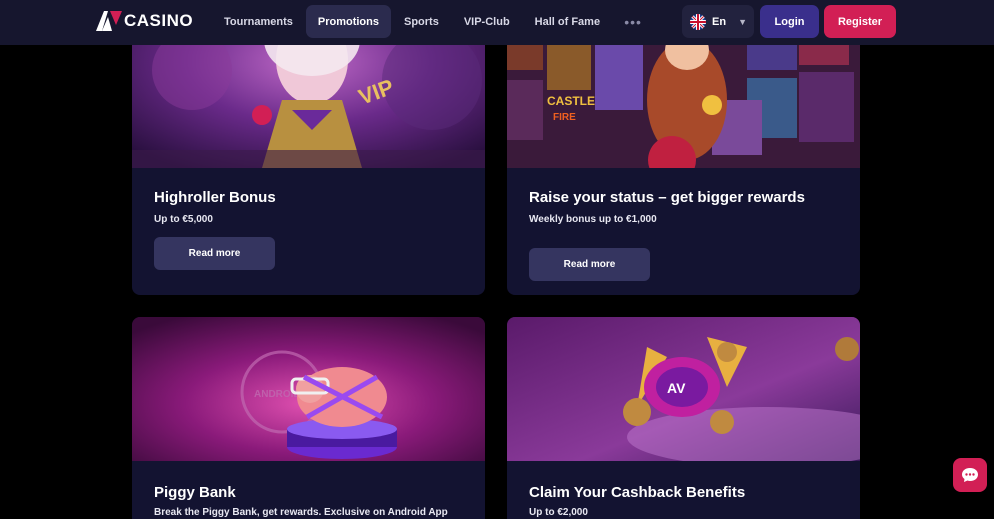 This screenshot has height=519, width=994. What do you see at coordinates (159, 20) in the screenshot?
I see `logo-text: CASINO` at bounding box center [159, 20].